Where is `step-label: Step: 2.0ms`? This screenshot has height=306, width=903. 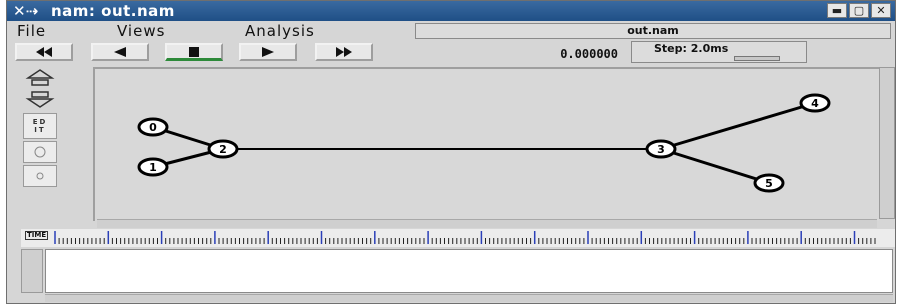 step-label: Step: 2.0ms is located at coordinates (691, 48).